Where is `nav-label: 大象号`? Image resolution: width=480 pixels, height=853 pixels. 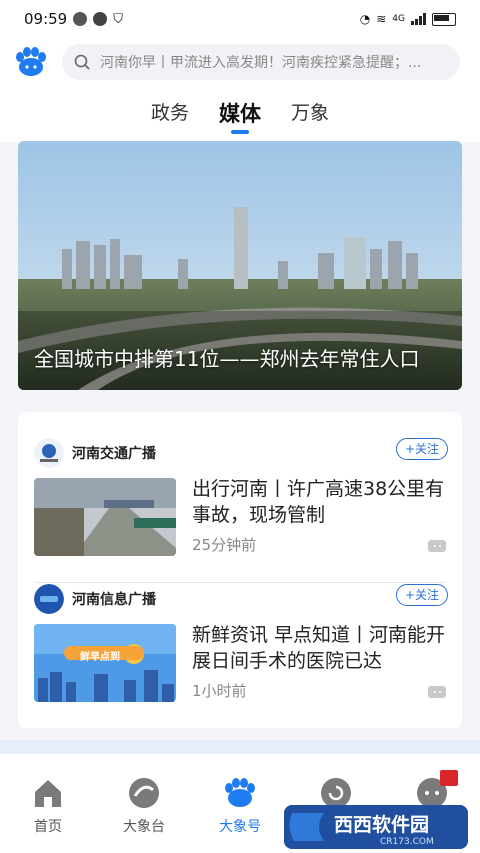
nav-label: 大象号 is located at coordinates (240, 827).